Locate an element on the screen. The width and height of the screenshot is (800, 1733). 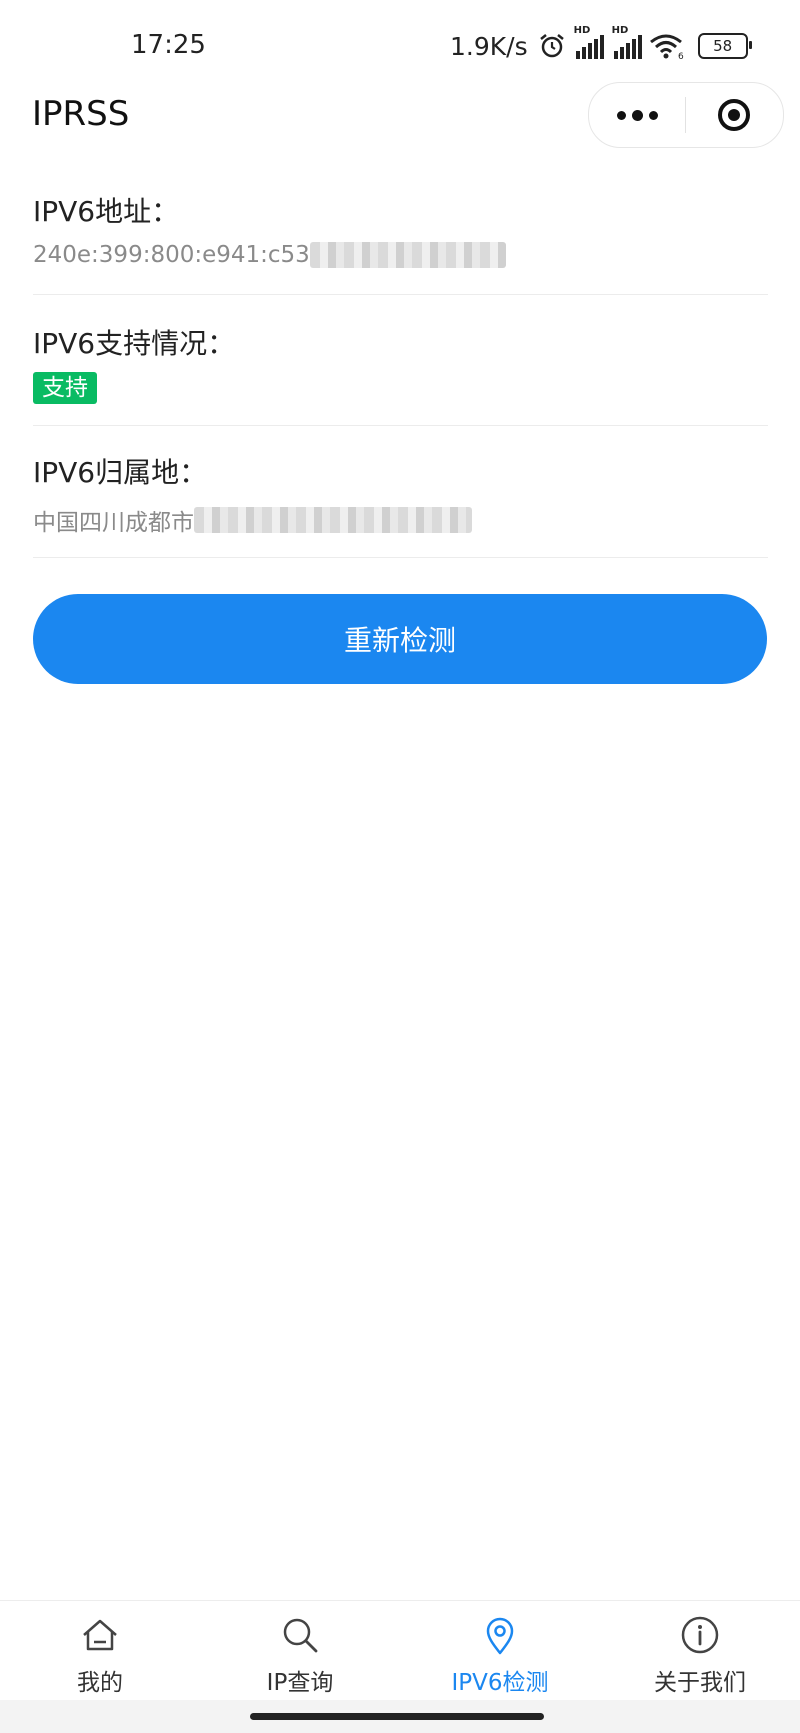
status-indicators: 1.9K/s HD HD 6 58 is located at coordinates (601, 44).